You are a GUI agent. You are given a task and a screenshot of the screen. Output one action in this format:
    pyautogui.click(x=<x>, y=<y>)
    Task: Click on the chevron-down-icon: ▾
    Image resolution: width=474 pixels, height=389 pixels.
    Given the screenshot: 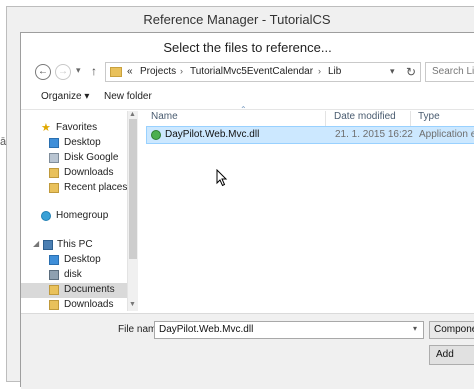 What is the action you would take?
    pyautogui.click(x=415, y=328)
    